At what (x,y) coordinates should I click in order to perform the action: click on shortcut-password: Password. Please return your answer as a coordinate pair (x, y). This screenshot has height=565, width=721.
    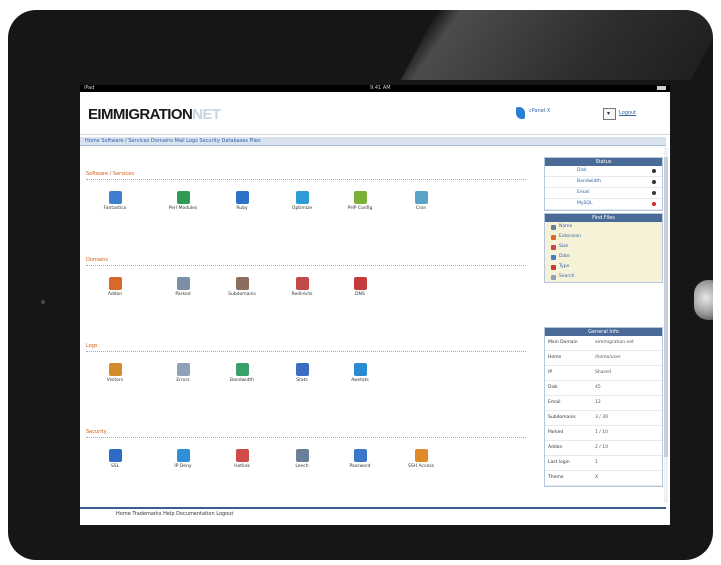
    Looking at the image, I should click on (360, 459).